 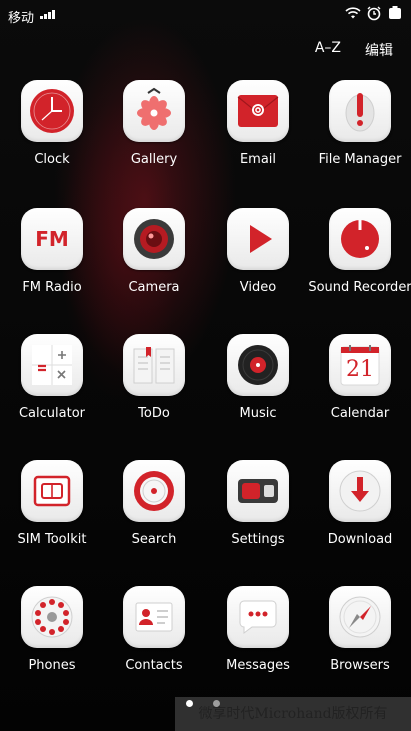 I want to click on sort-az-button: A–Z, so click(x=328, y=50).